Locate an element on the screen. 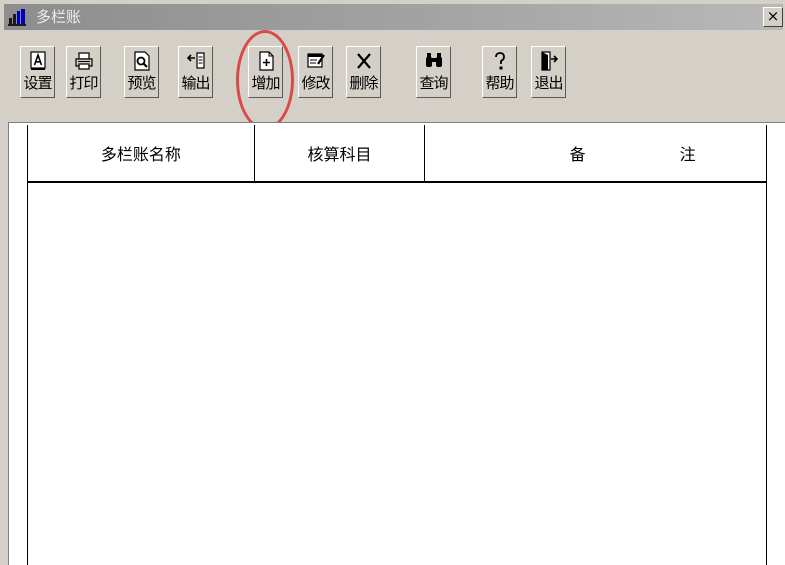 The height and width of the screenshot is (565, 785). printer-icon is located at coordinates (84, 61).